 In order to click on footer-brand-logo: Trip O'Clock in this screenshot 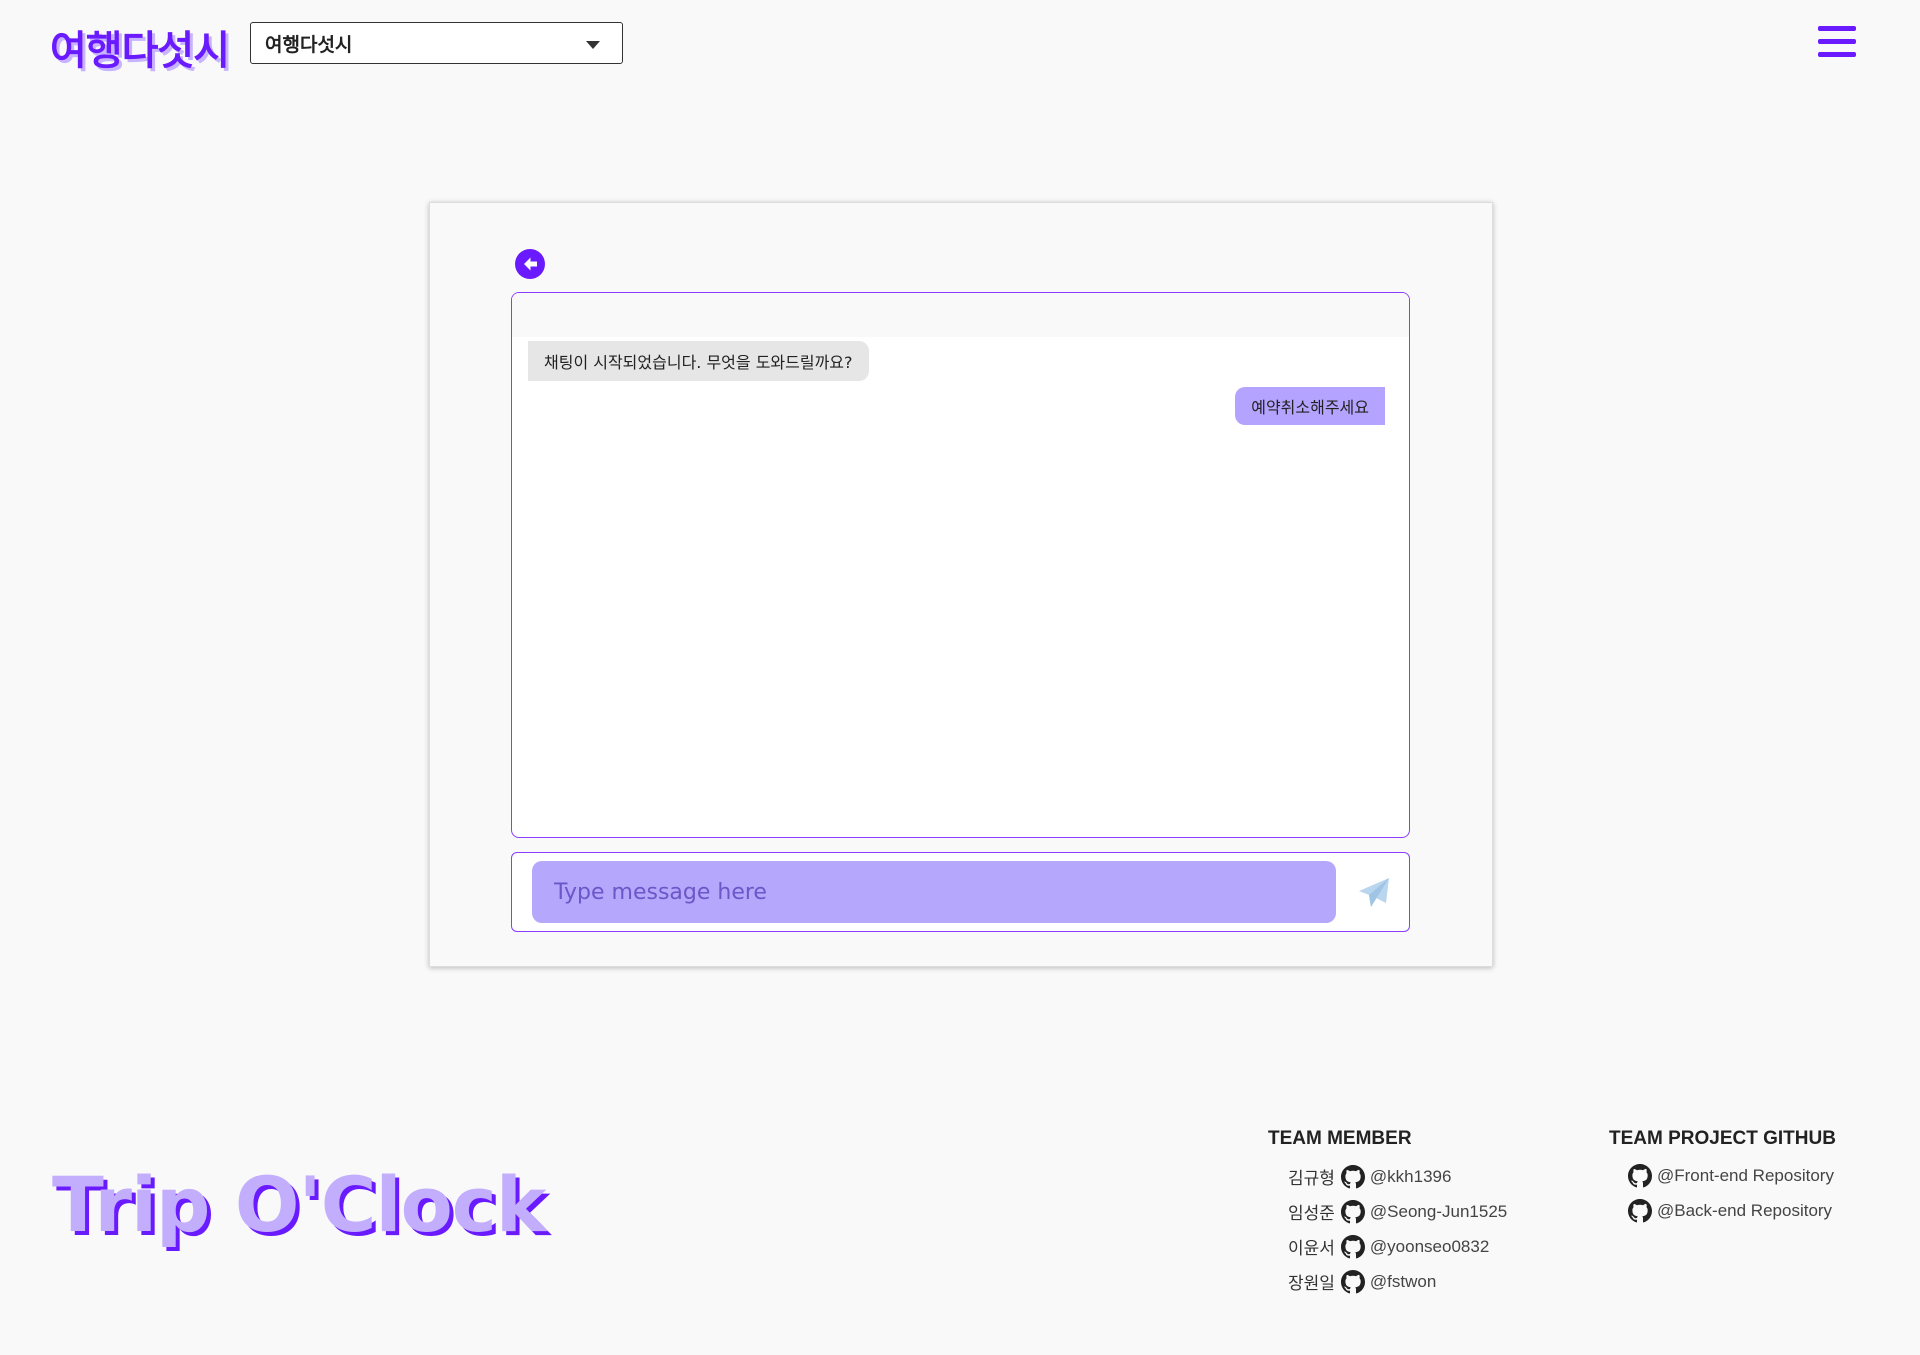, I will do `click(299, 1204)`.